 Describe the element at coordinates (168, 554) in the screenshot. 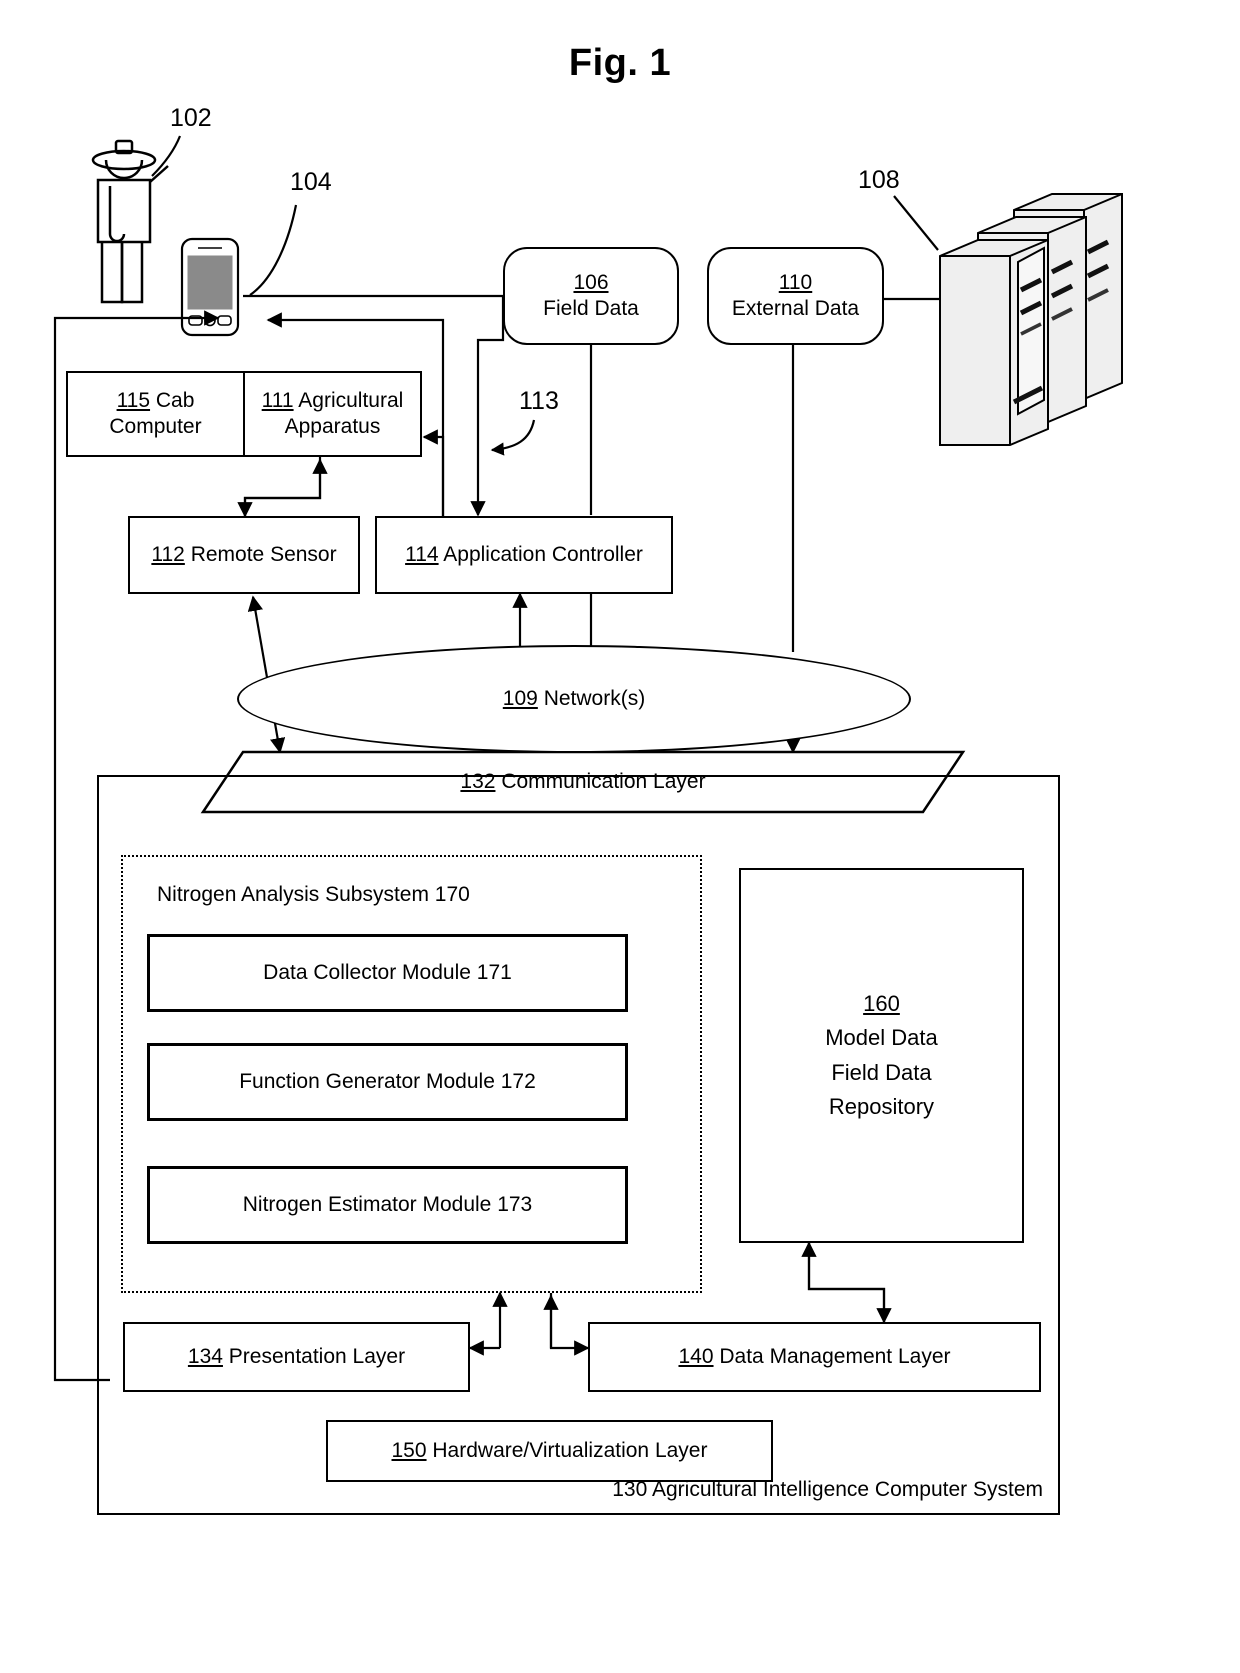

I see `remote-sensor-num: 112` at that location.